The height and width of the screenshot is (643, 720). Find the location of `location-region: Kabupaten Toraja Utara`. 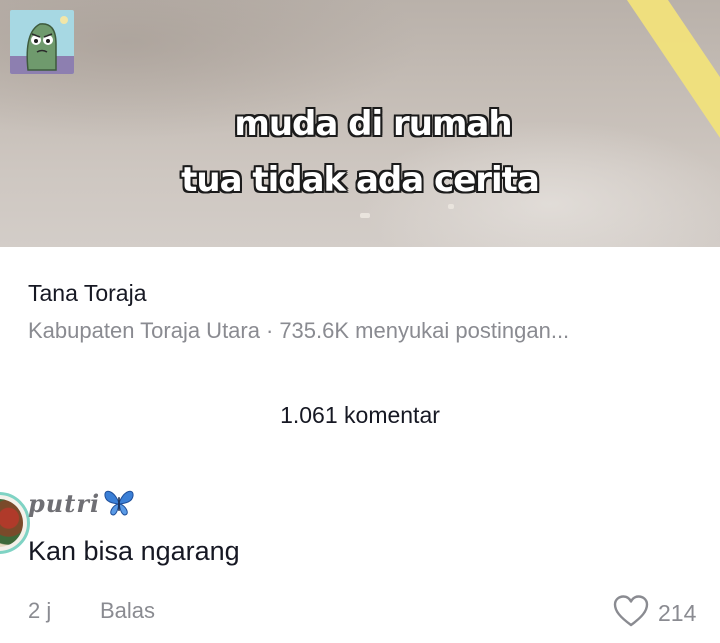

location-region: Kabupaten Toraja Utara is located at coordinates (144, 330).